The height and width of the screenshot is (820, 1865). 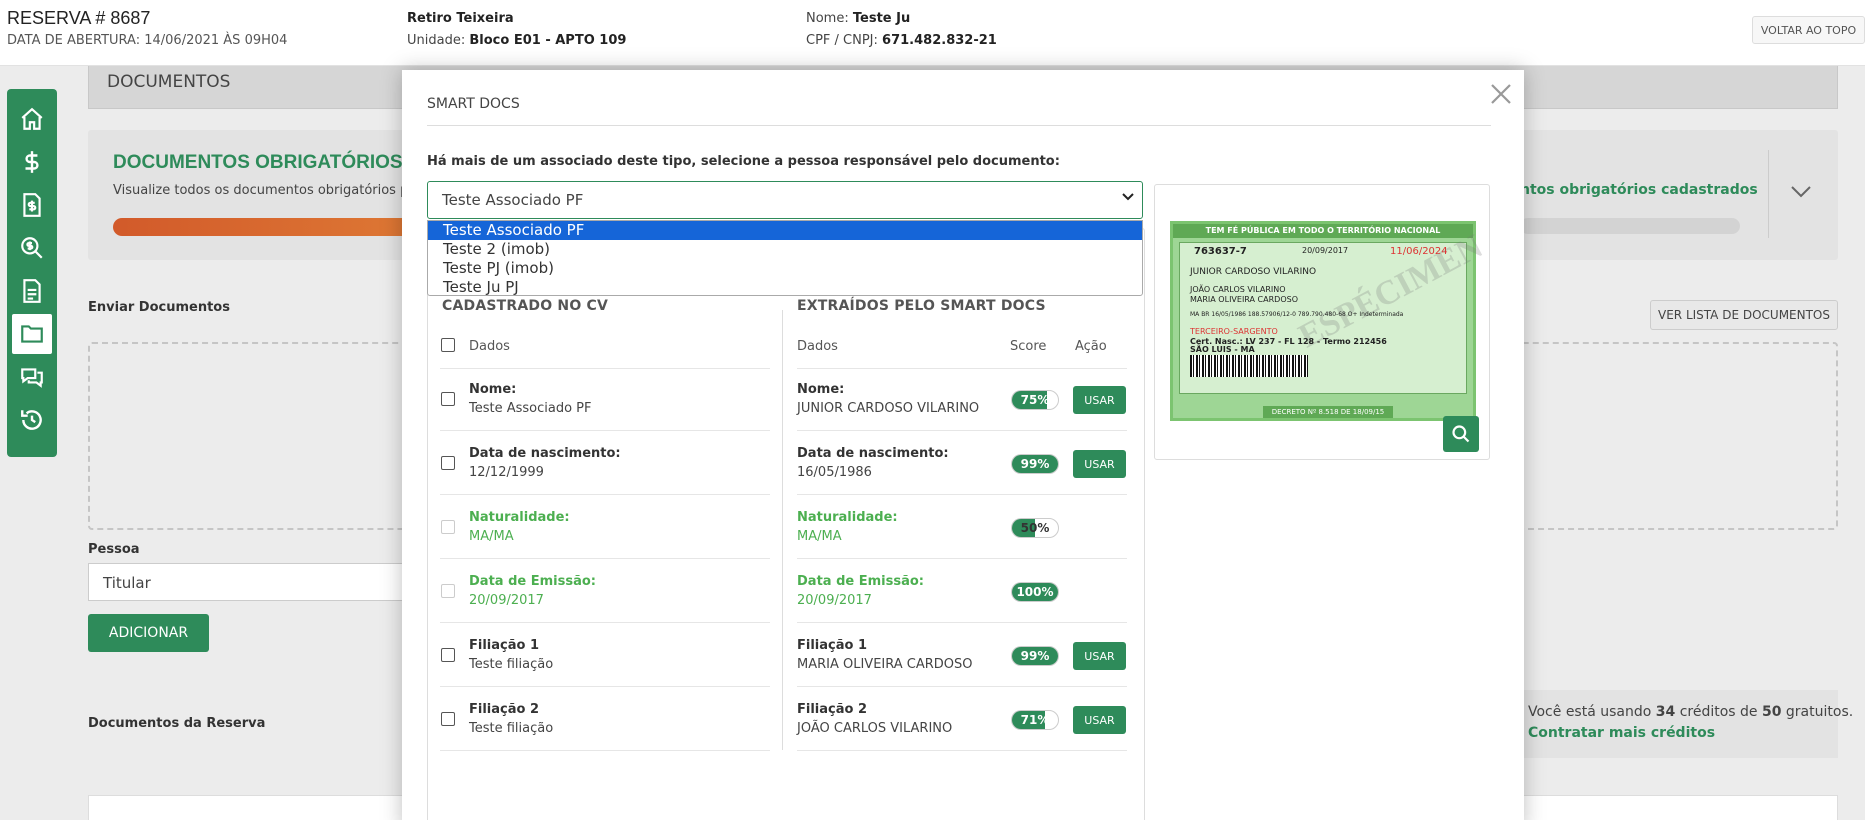 I want to click on documents-section-title: DOCUMENTOS, so click(x=169, y=82).